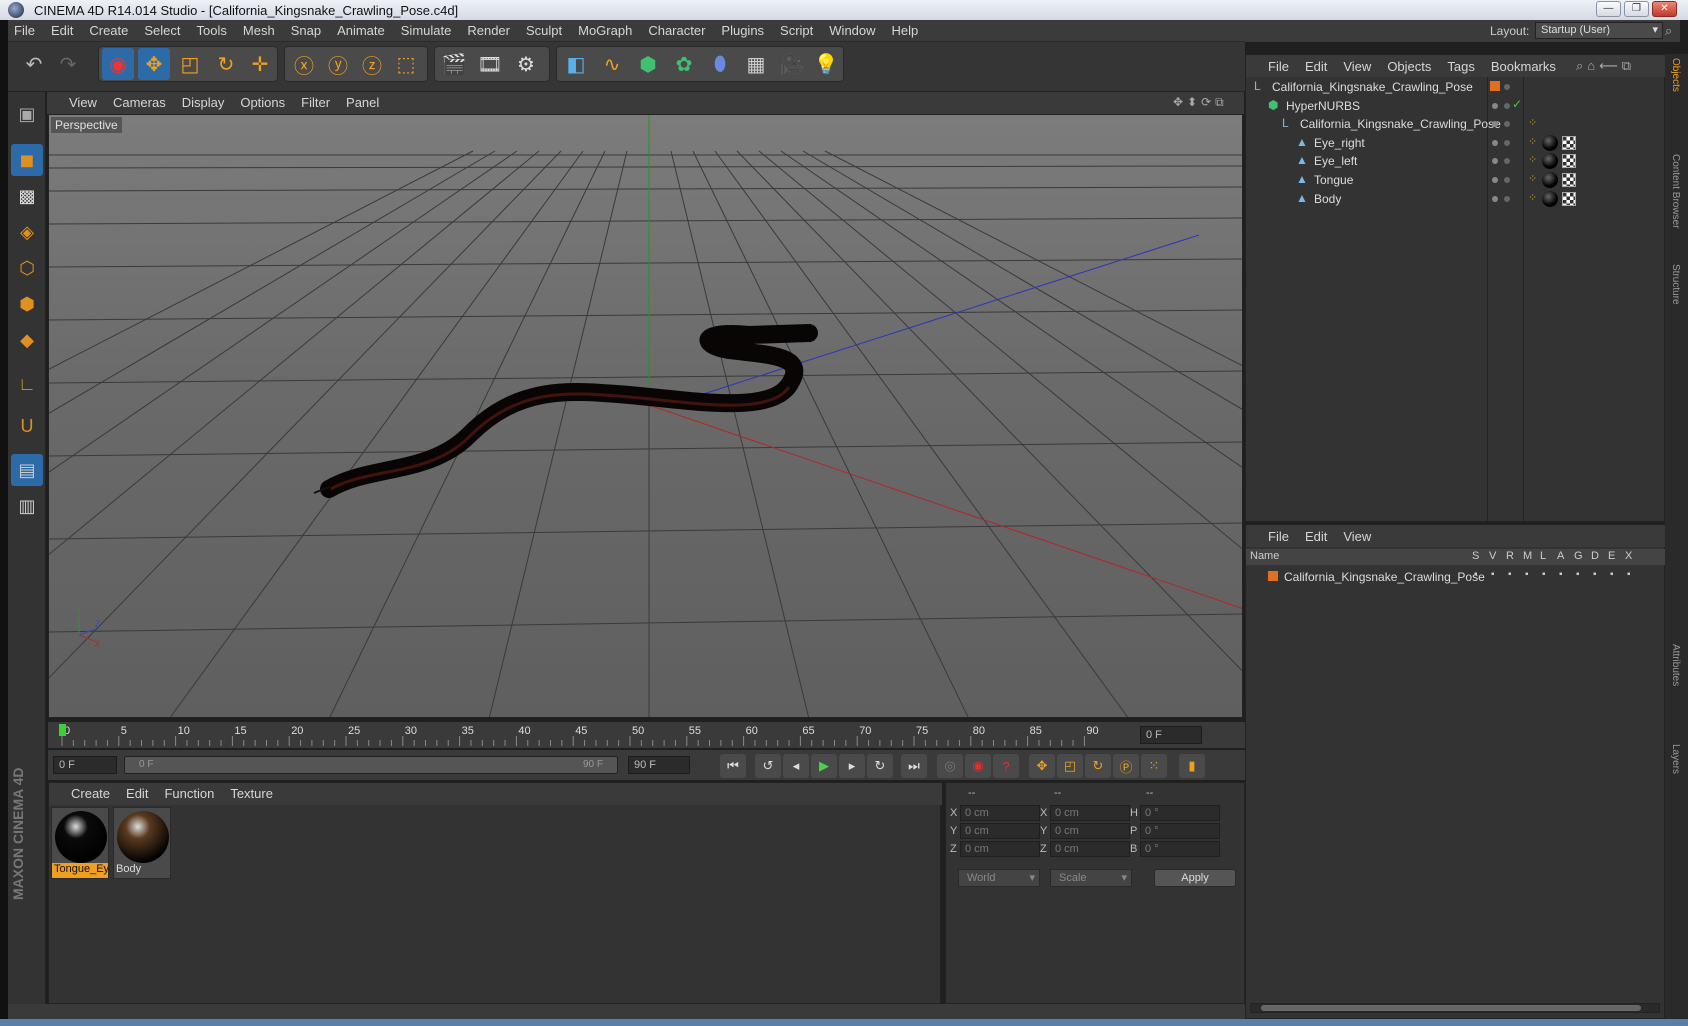 The height and width of the screenshot is (1026, 1688). Describe the element at coordinates (62, 30) in the screenshot. I see `menu-edit: Edit` at that location.